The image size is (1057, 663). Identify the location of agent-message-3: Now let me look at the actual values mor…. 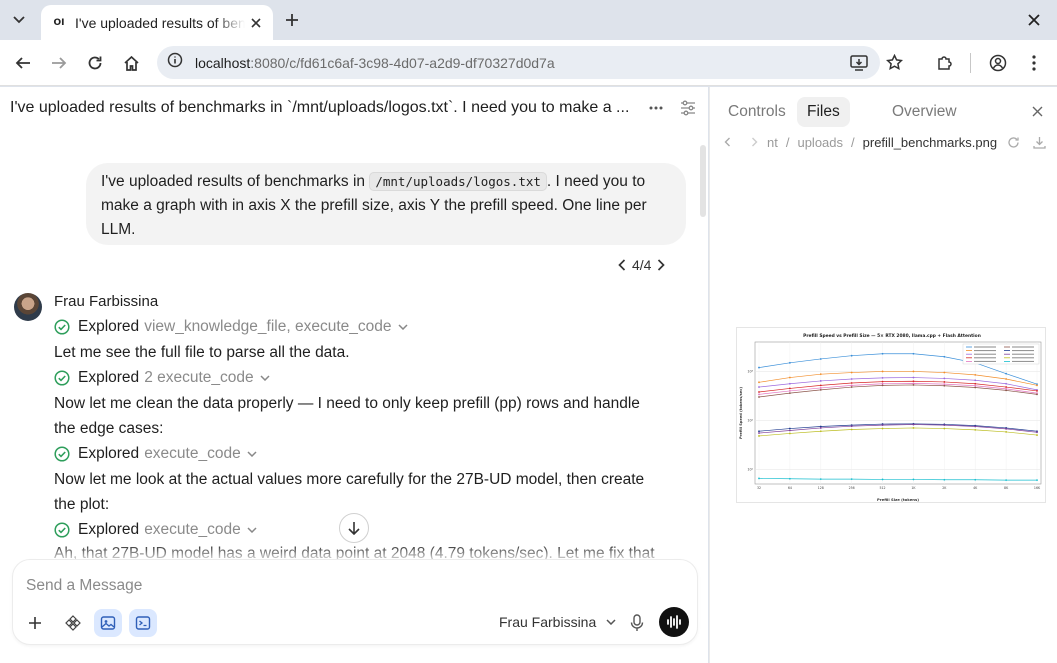
(349, 479).